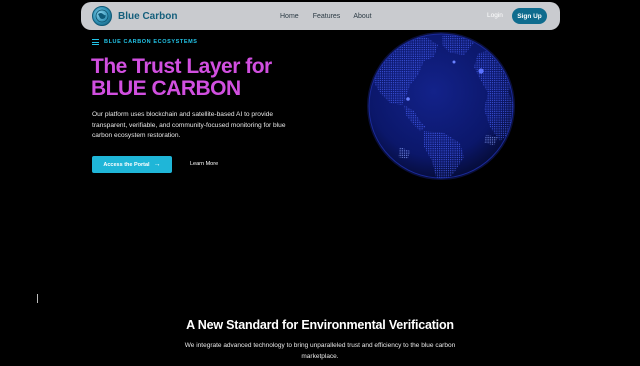 The width and height of the screenshot is (640, 366). I want to click on globe-visual, so click(441, 106).